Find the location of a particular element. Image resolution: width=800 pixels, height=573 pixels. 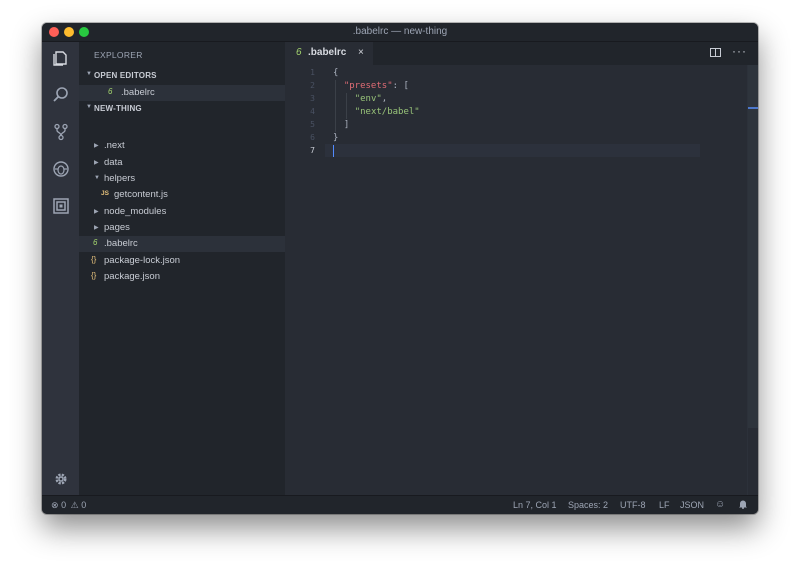

line-number: 7 is located at coordinates (312, 150).